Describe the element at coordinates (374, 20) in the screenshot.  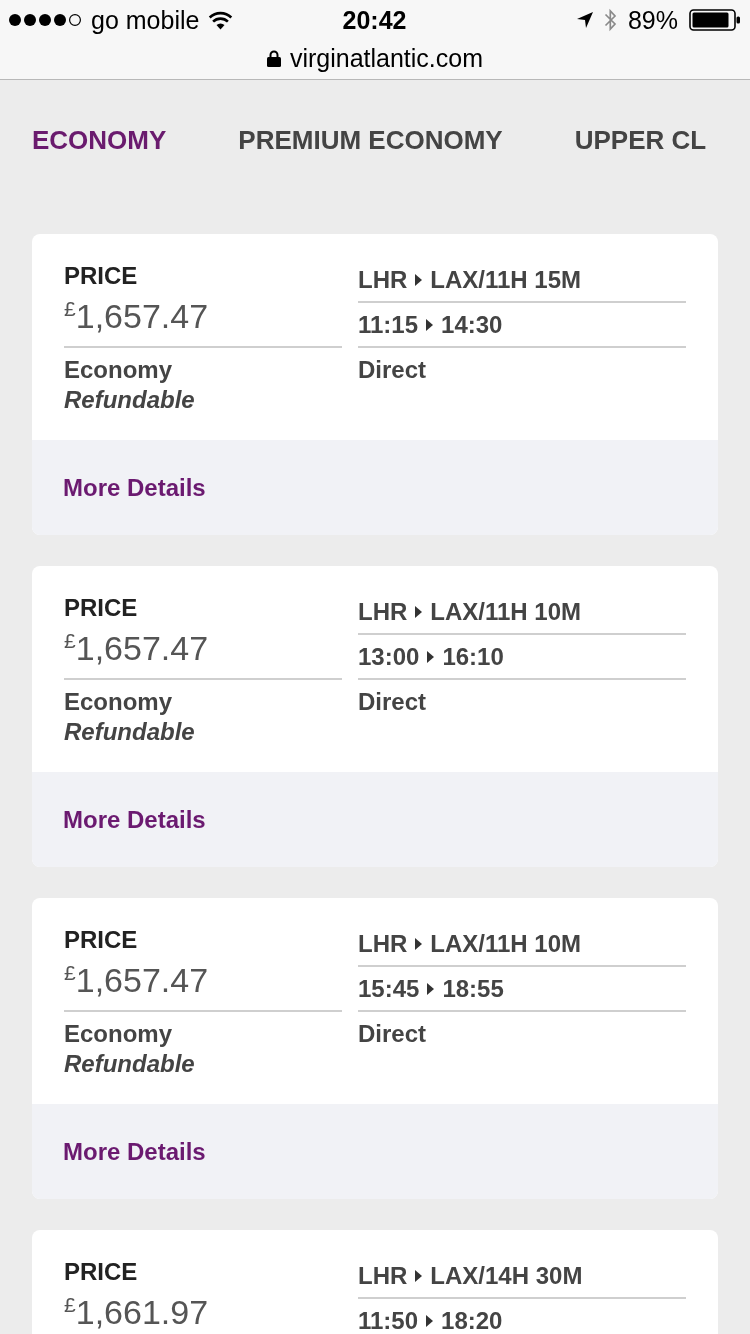
I see `clock-time: 20:42` at that location.